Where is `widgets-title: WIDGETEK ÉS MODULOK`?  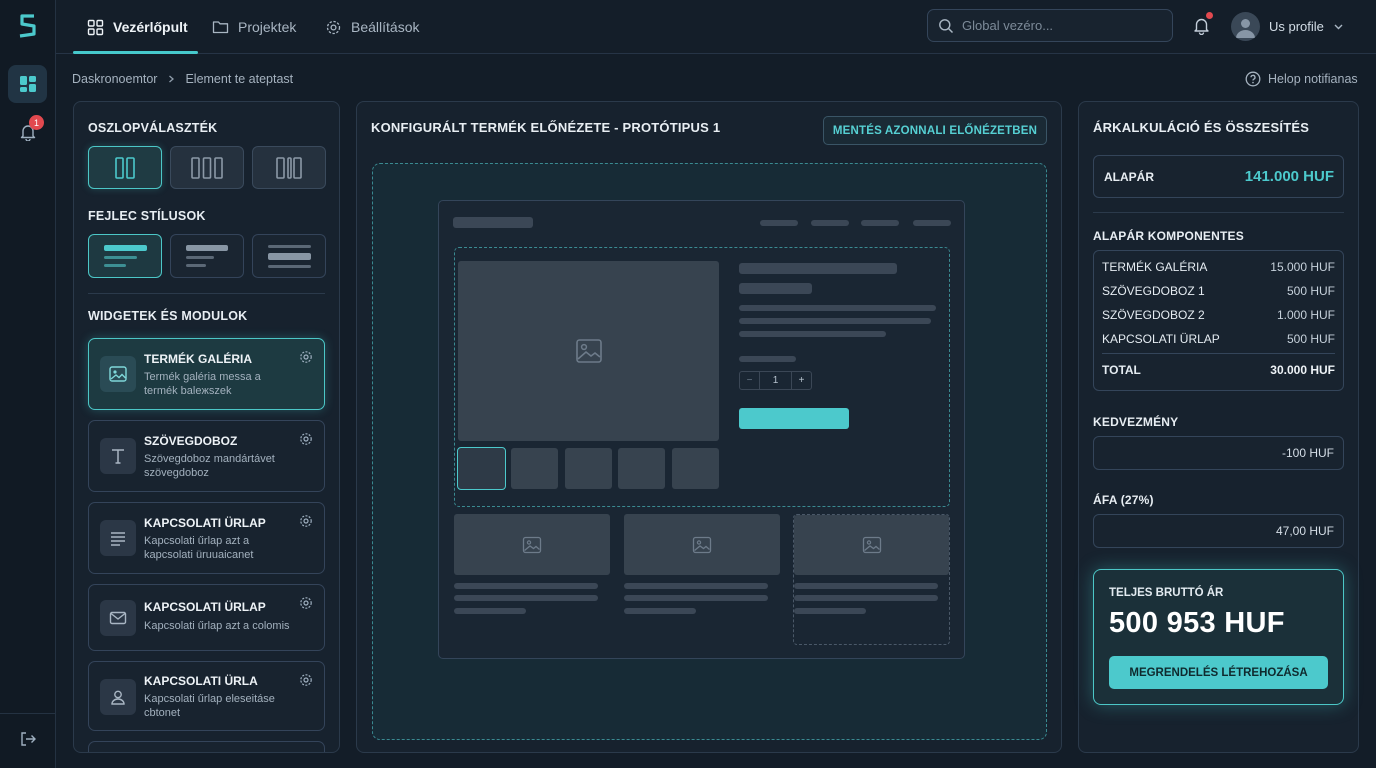
widgets-title: WIDGETEK ÉS MODULOK is located at coordinates (168, 316).